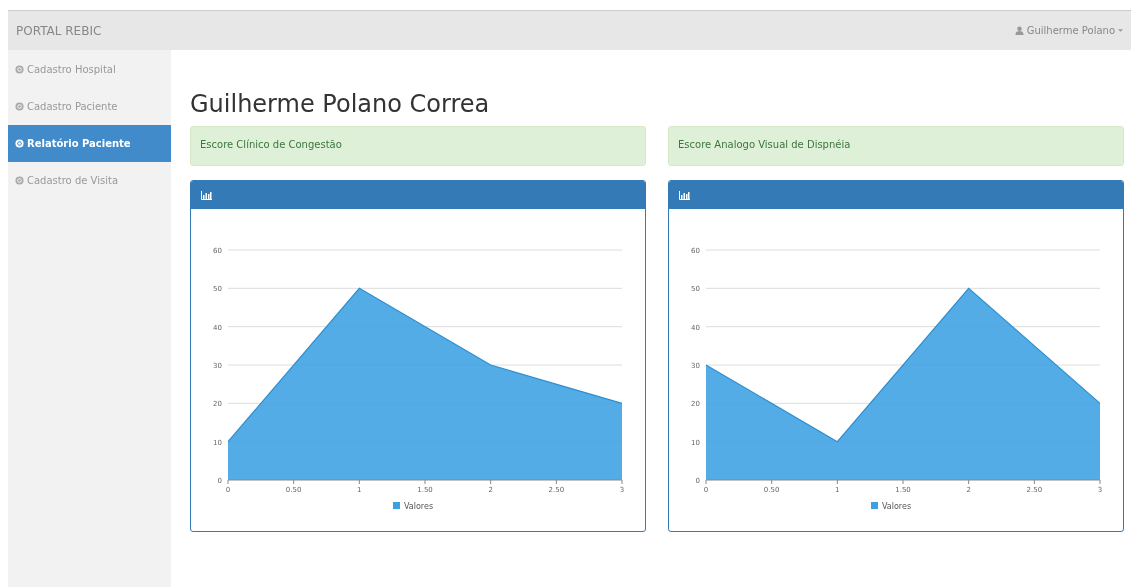 This screenshot has width=1131, height=587. I want to click on user-icon, so click(1019, 30).